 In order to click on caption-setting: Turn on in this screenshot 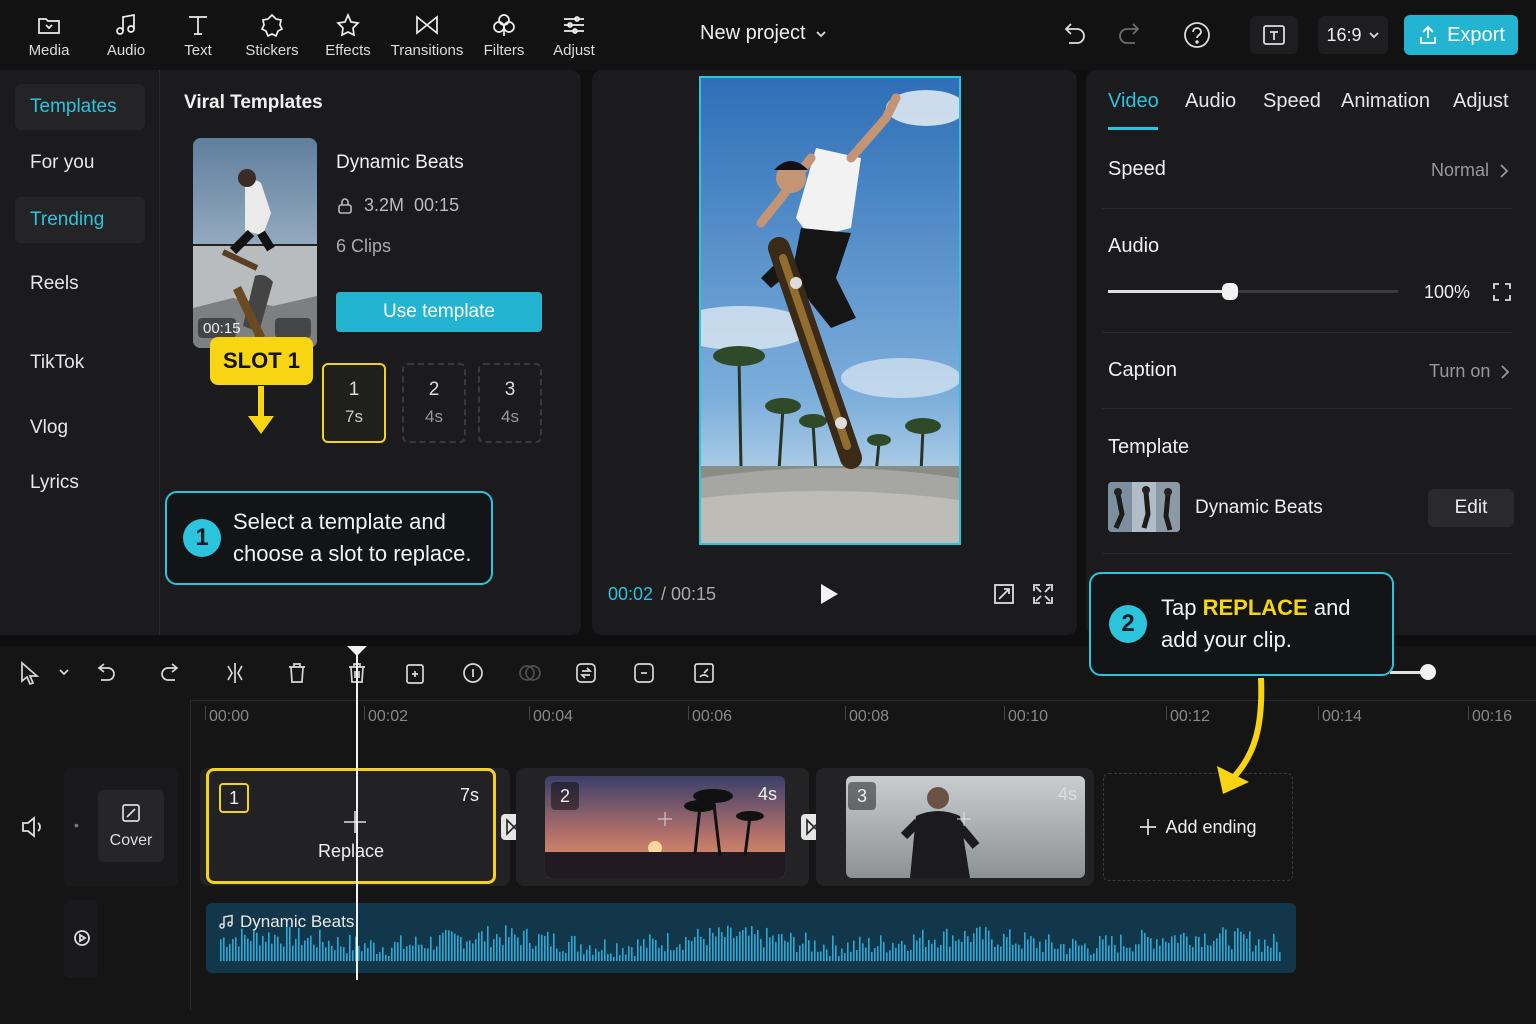, I will do `click(1469, 371)`.